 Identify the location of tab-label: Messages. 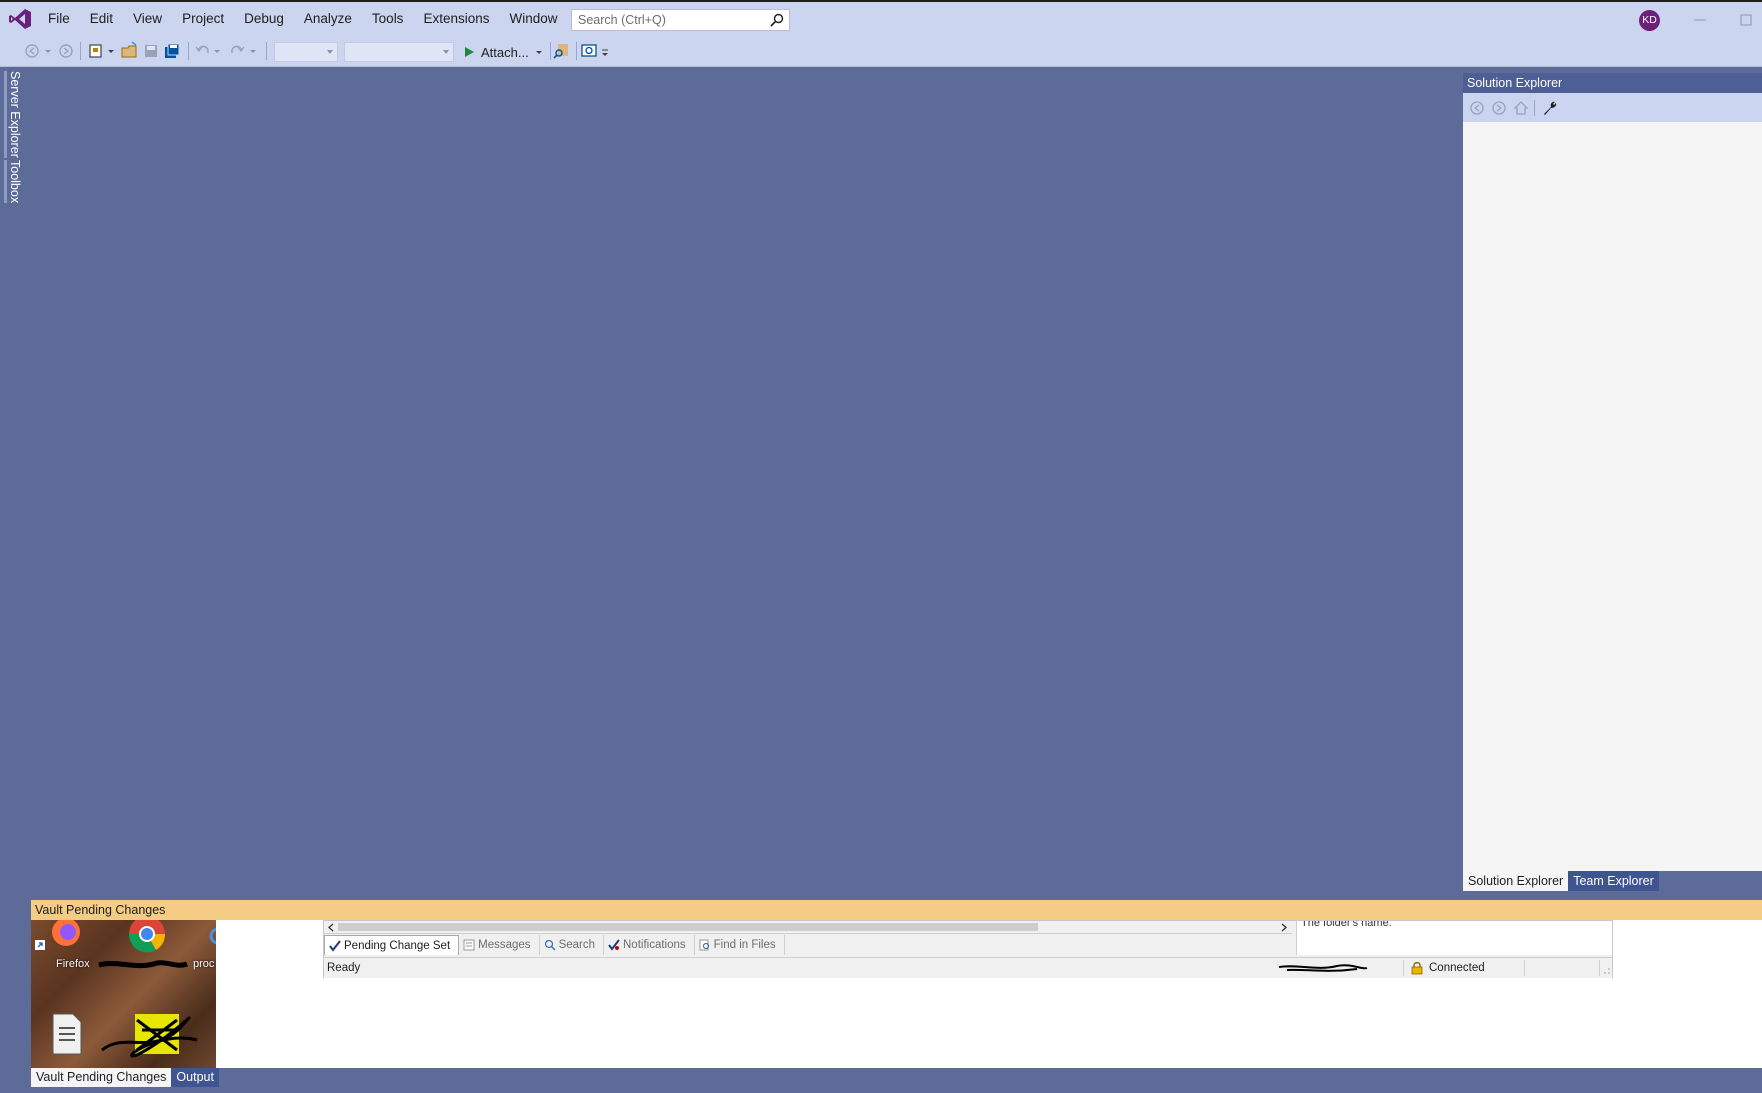
(504, 945).